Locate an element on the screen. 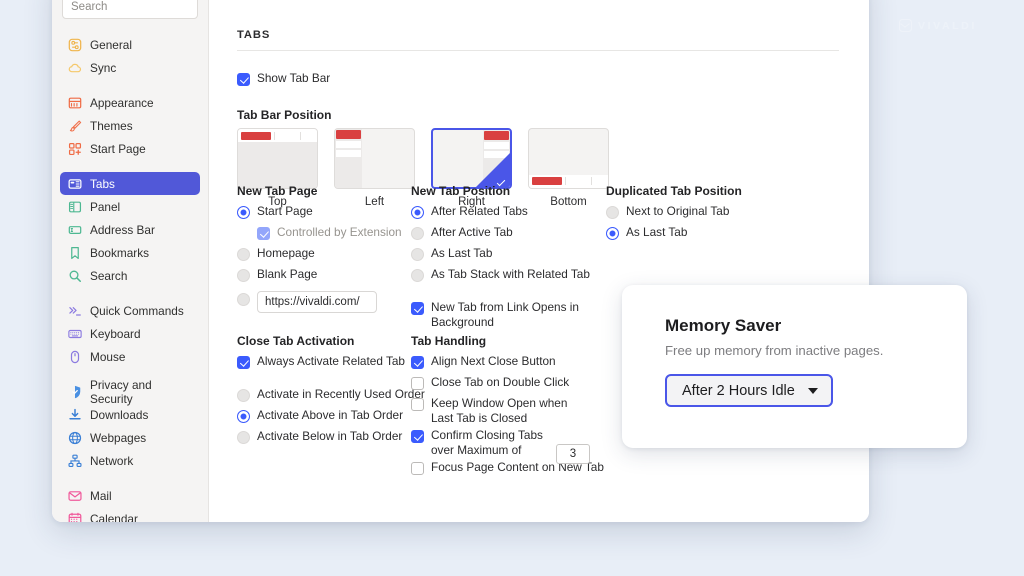 The image size is (1024, 576). sidebar-item-label: Start Page is located at coordinates (118, 148).